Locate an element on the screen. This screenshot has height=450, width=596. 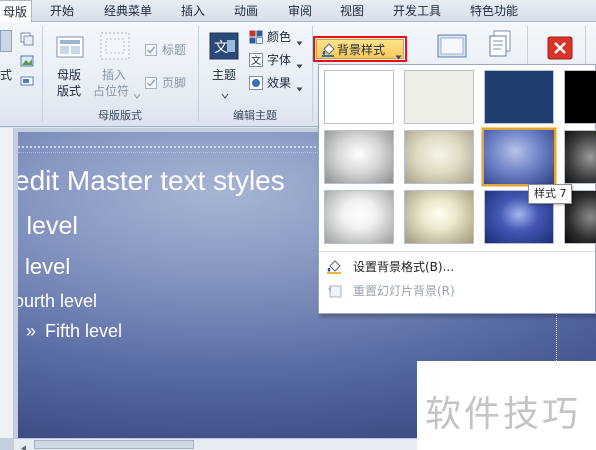
partial-style-label: 式 is located at coordinates (6, 75).